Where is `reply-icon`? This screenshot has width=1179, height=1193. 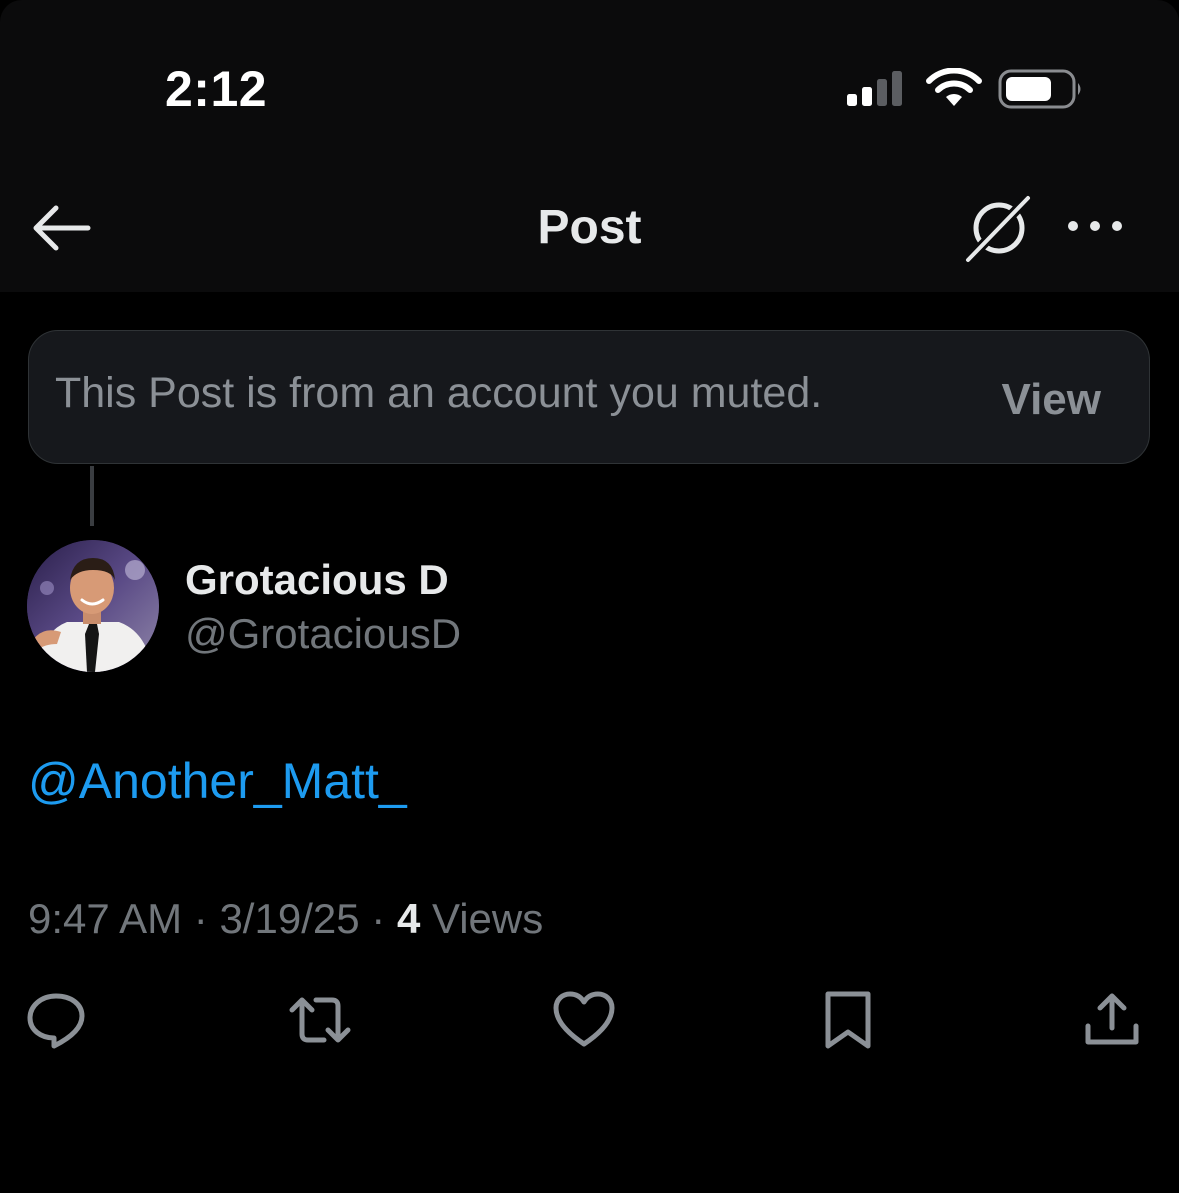
reply-icon is located at coordinates (56, 1021).